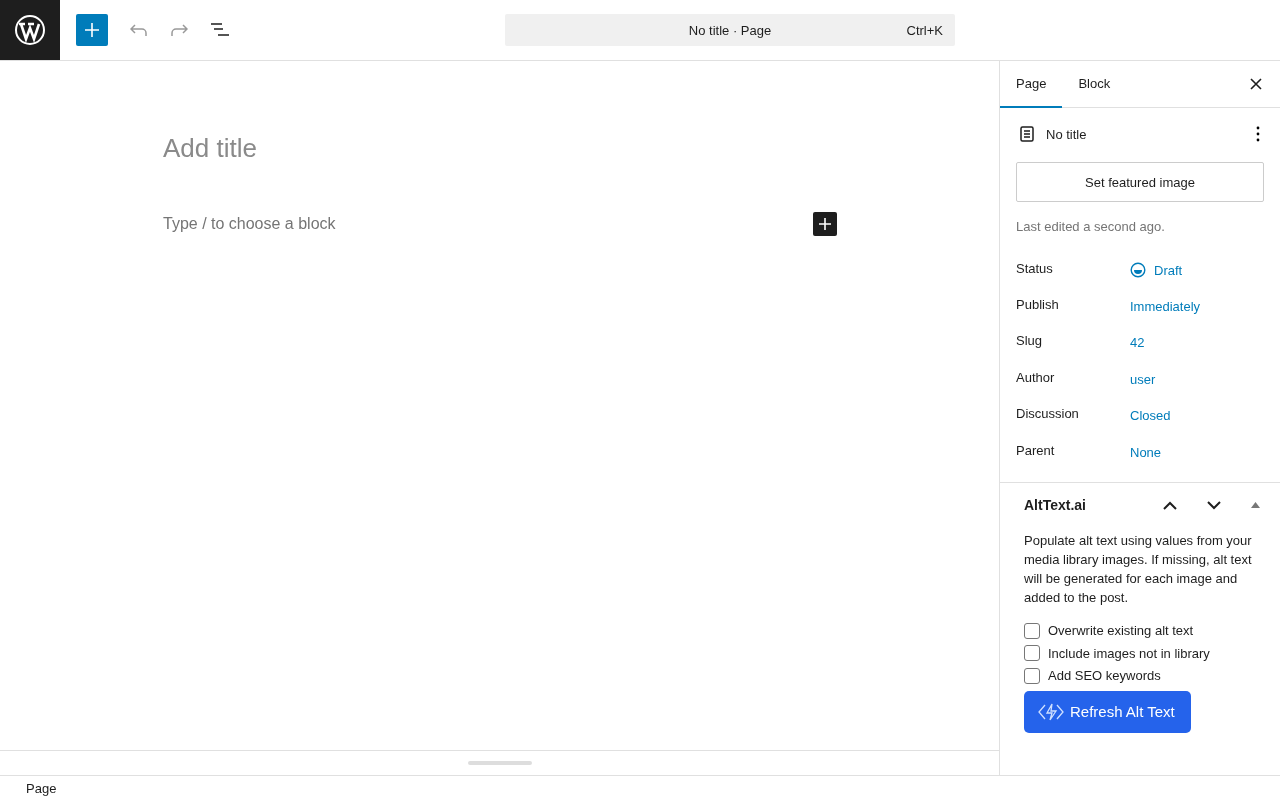  Describe the element at coordinates (1030, 341) in the screenshot. I see `field-label: Slug` at that location.